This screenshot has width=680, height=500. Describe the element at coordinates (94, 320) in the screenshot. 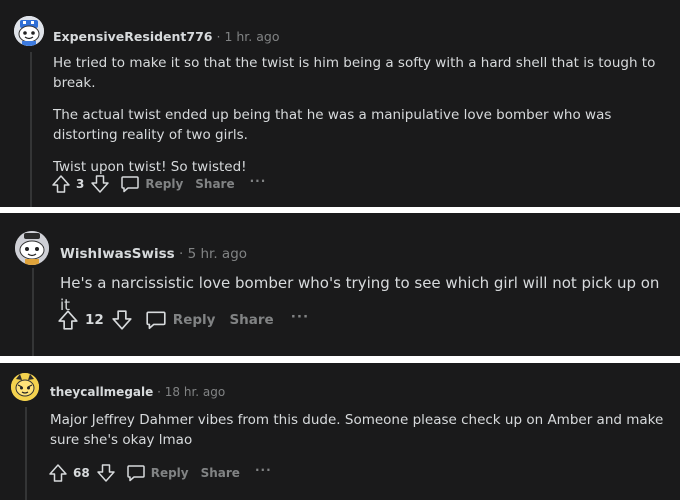

I see `vote-score: 12` at that location.